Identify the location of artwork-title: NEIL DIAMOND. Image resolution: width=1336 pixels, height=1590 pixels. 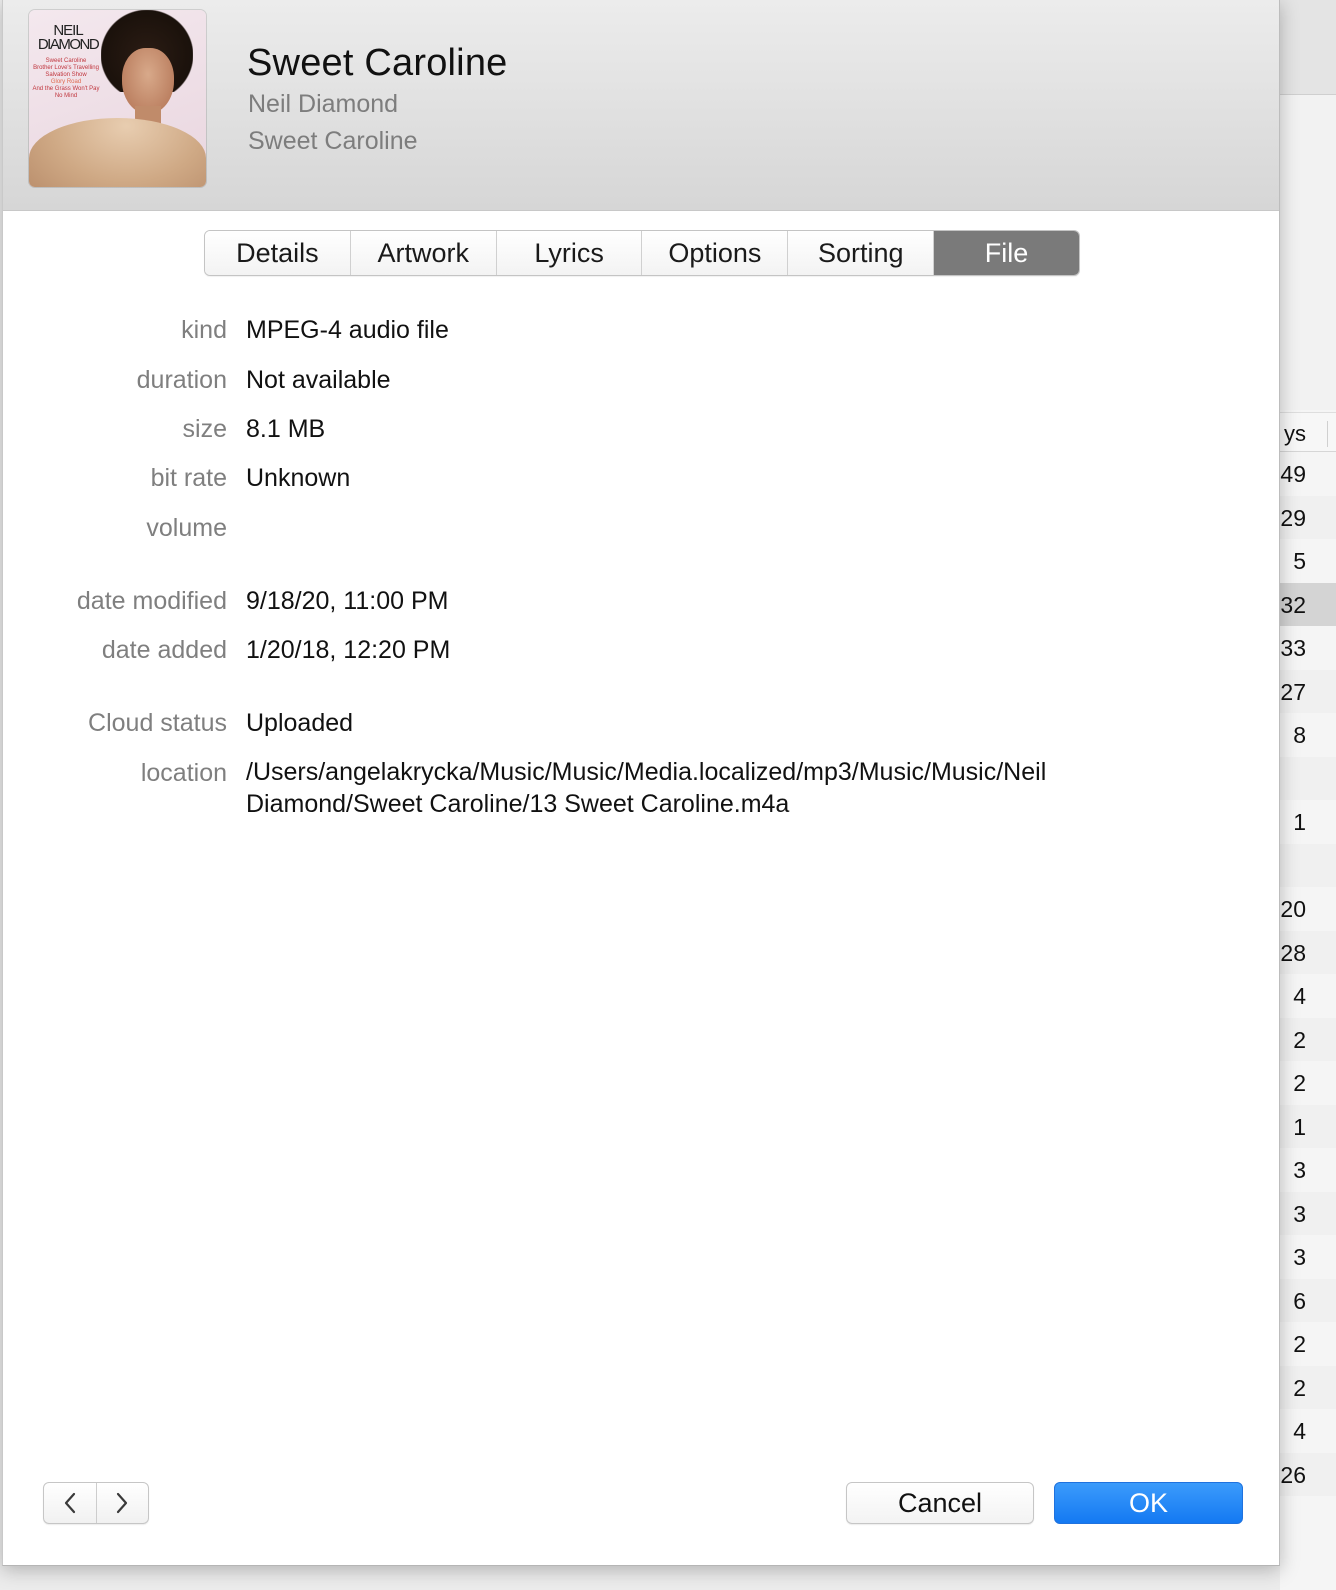
(68, 38).